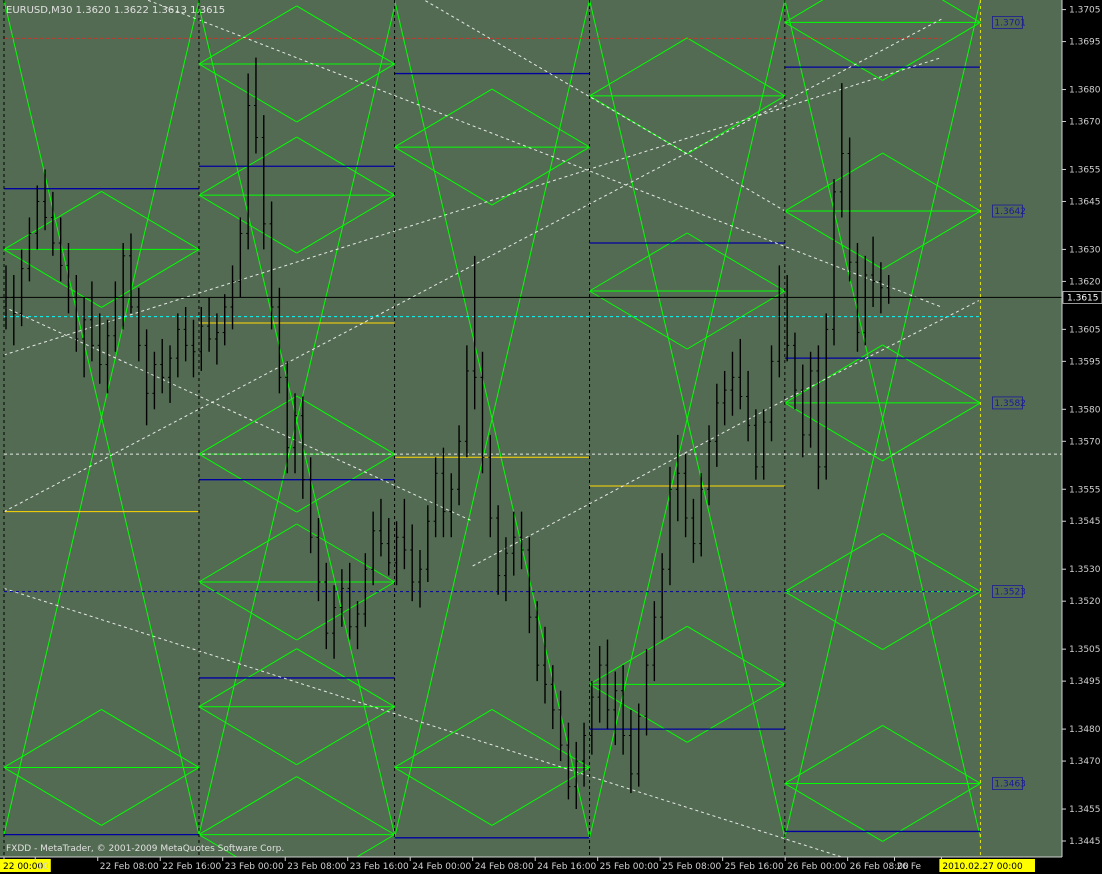 The image size is (1102, 874). I want to click on price-tick-label: 1.3670, so click(1085, 123).